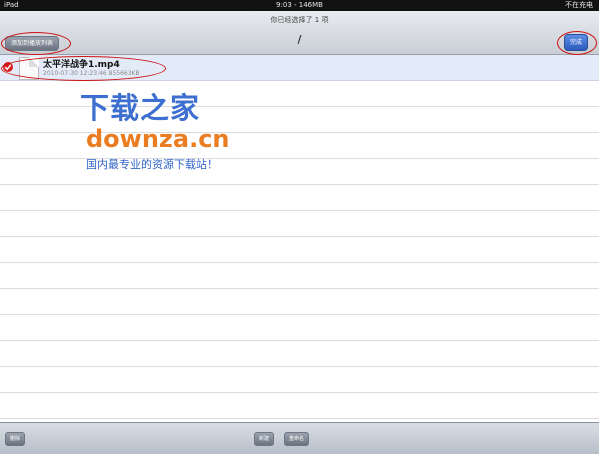 The width and height of the screenshot is (599, 454). Describe the element at coordinates (158, 139) in the screenshot. I see `watermark-brand-en: downza.cn` at that location.